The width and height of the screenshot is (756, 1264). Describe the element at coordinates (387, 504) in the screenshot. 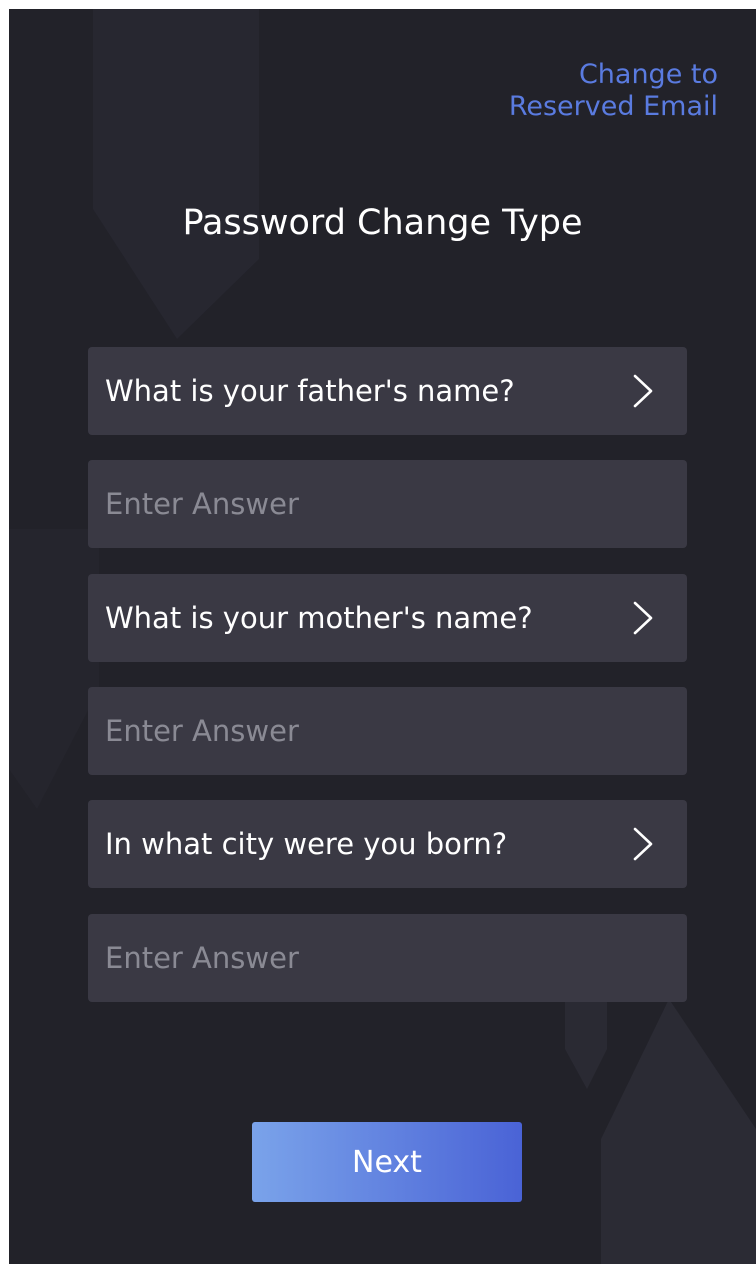

I see `security-answer-1-input` at that location.